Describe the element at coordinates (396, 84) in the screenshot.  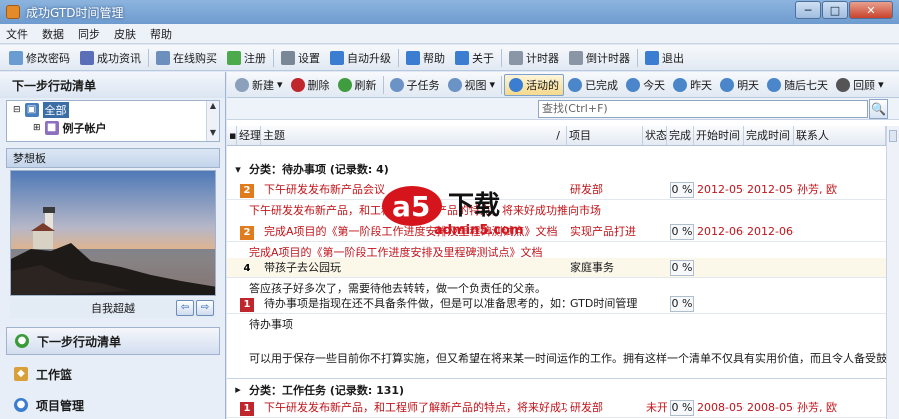
I see `subtask-icon` at that location.